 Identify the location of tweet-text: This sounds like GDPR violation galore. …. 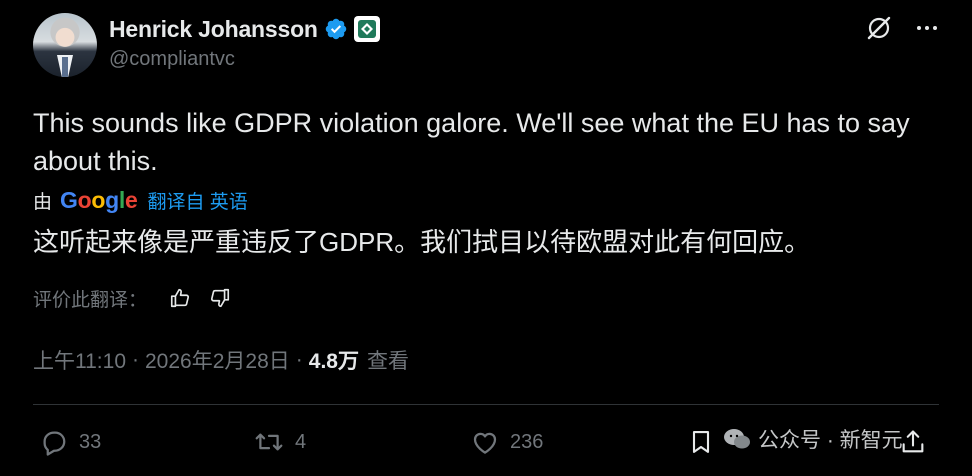
(471, 142).